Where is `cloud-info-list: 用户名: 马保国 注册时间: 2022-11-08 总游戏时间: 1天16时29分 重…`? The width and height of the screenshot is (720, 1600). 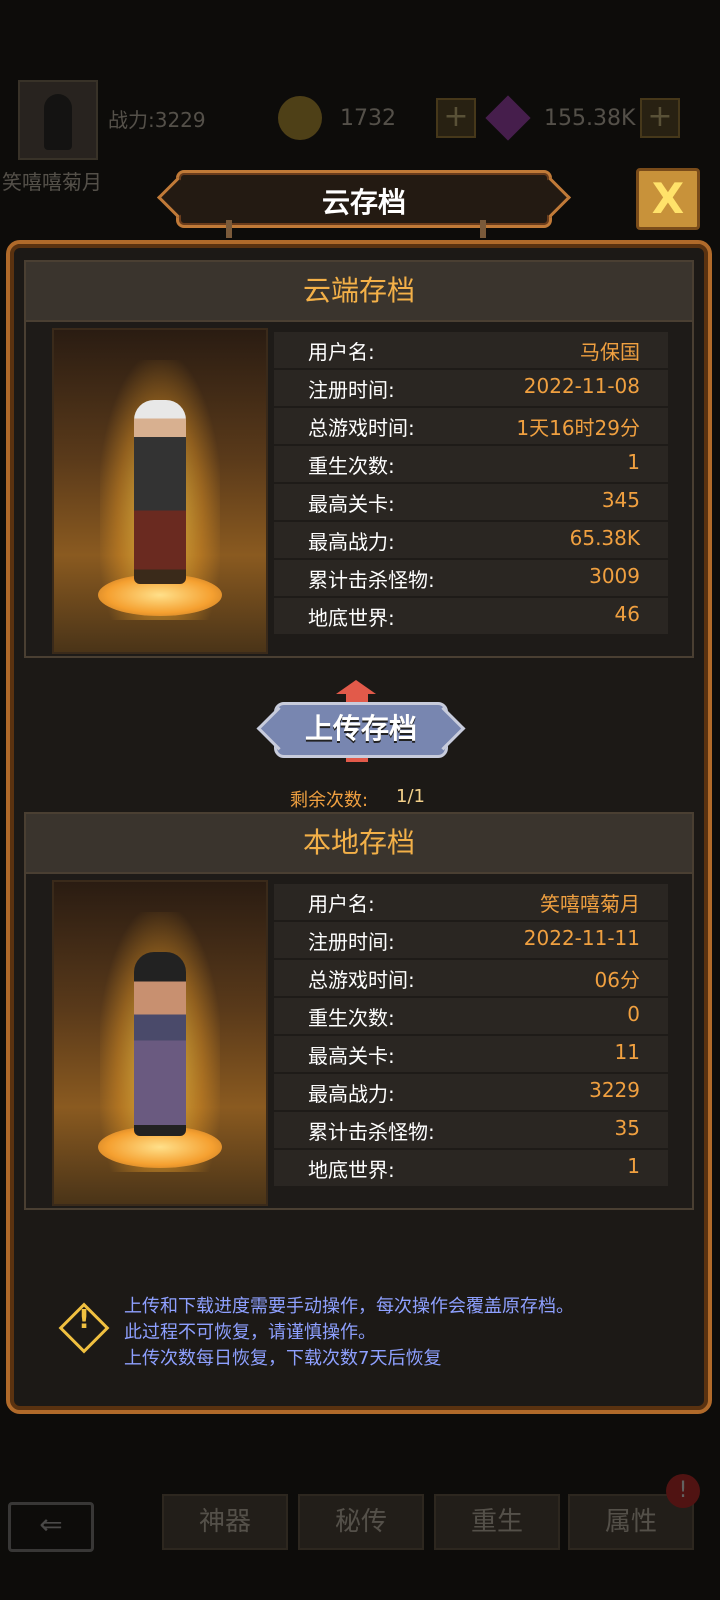 cloud-info-list: 用户名: 马保国 注册时间: 2022-11-08 总游戏时间: 1天16时29分 重… is located at coordinates (471, 489).